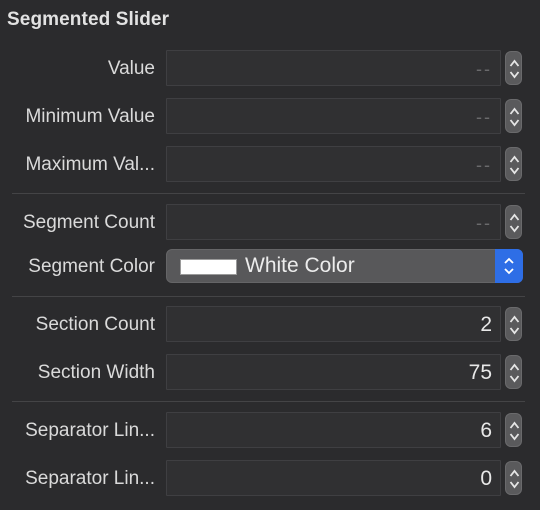 The width and height of the screenshot is (540, 510). I want to click on row-separator-line-1: Separator Lin... 6, so click(270, 431).